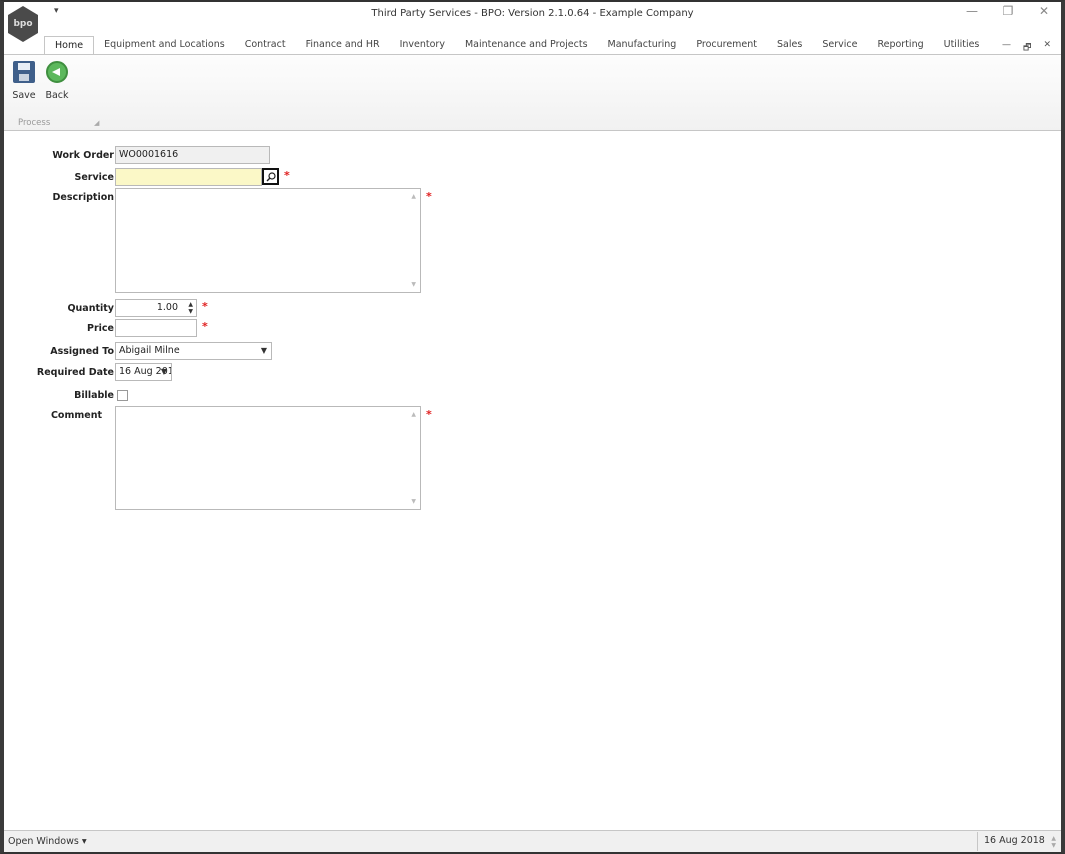  Describe the element at coordinates (268, 240) in the screenshot. I see `description-textarea: ▲ ▼` at that location.